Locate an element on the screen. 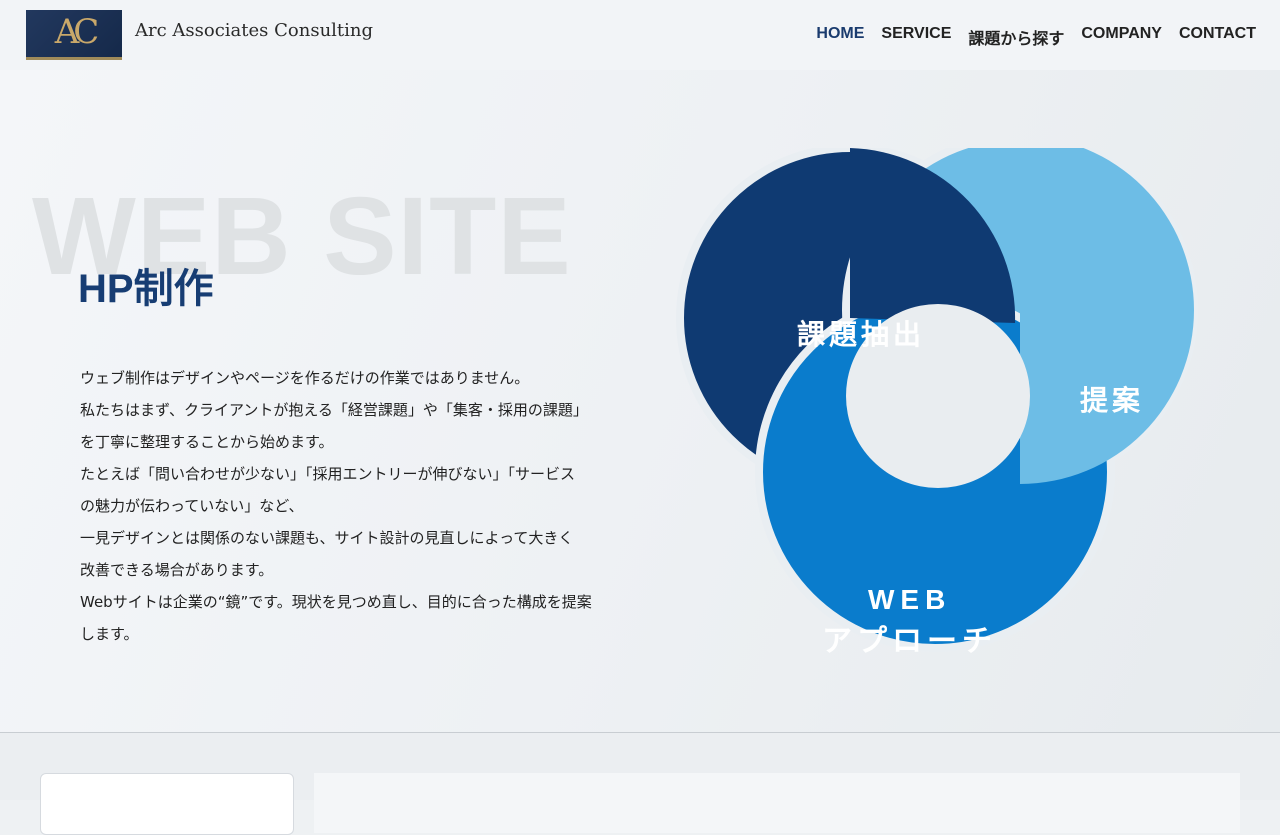  label-approach: アプローチ is located at coordinates (909, 641).